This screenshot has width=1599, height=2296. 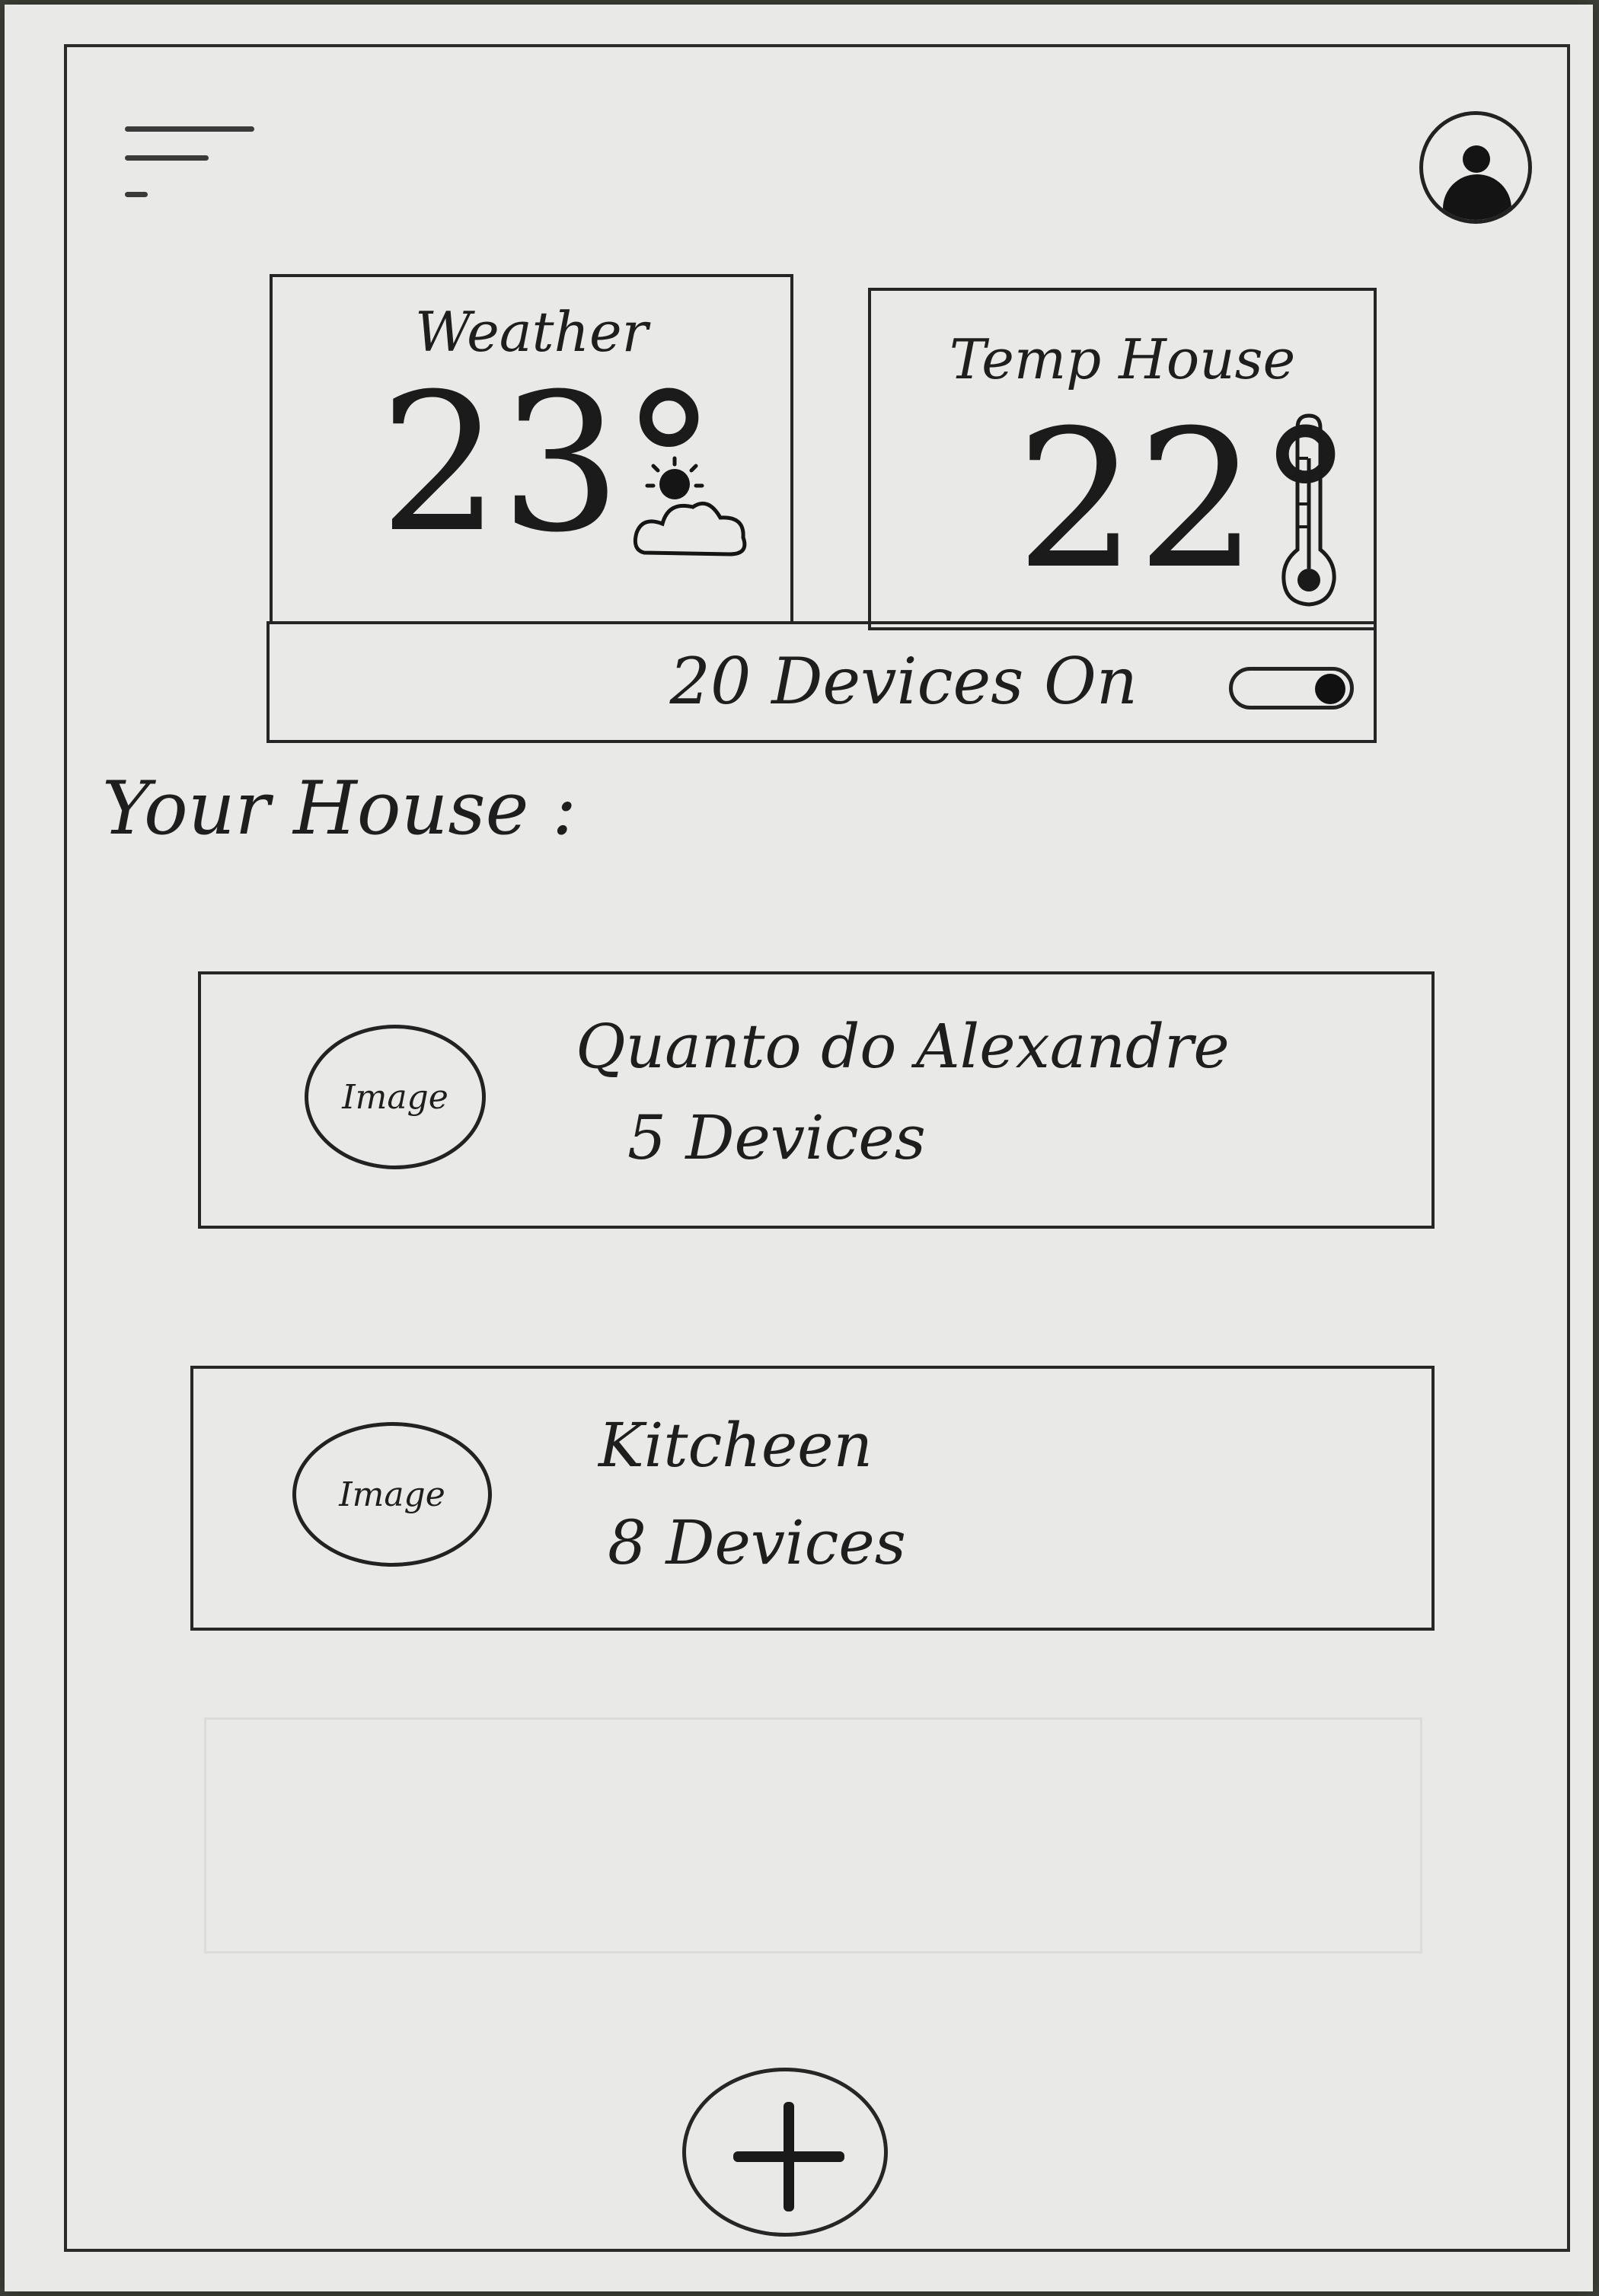 I want to click on avatar-body, so click(x=1477, y=197).